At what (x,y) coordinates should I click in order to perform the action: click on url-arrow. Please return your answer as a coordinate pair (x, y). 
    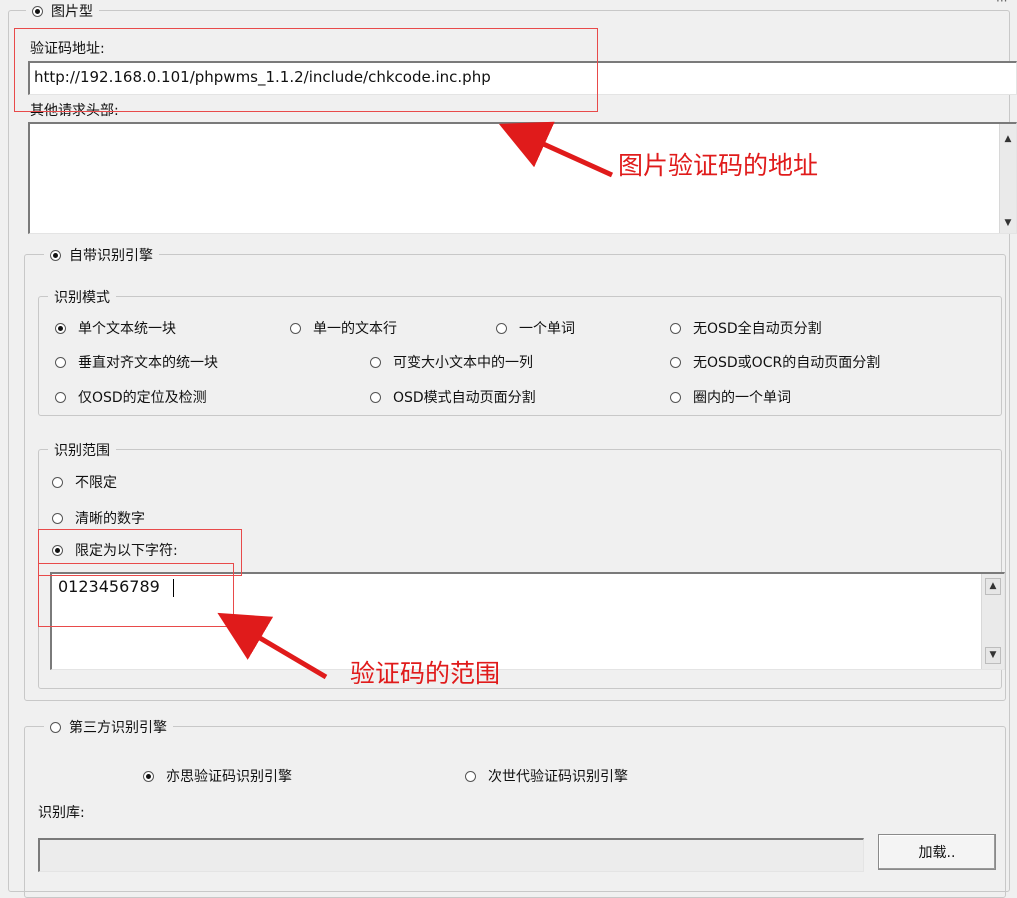
    Looking at the image, I should click on (556, 149).